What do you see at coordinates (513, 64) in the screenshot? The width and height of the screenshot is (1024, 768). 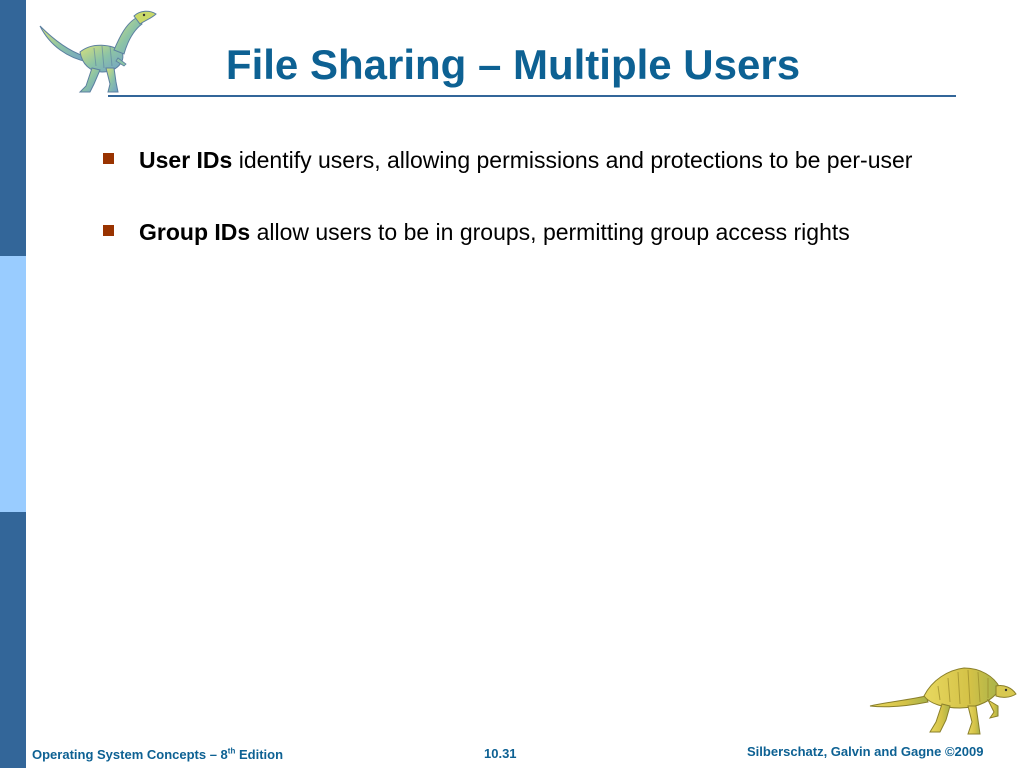 I see `slide-title: File Sharing – Multiple Users` at bounding box center [513, 64].